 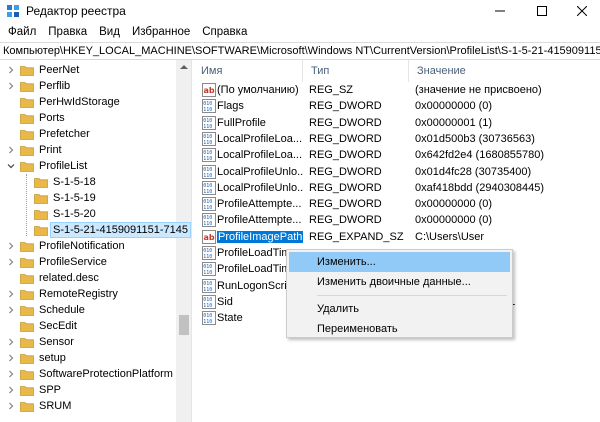 I want to click on tree-item-label: ProfileList, so click(x=63, y=166).